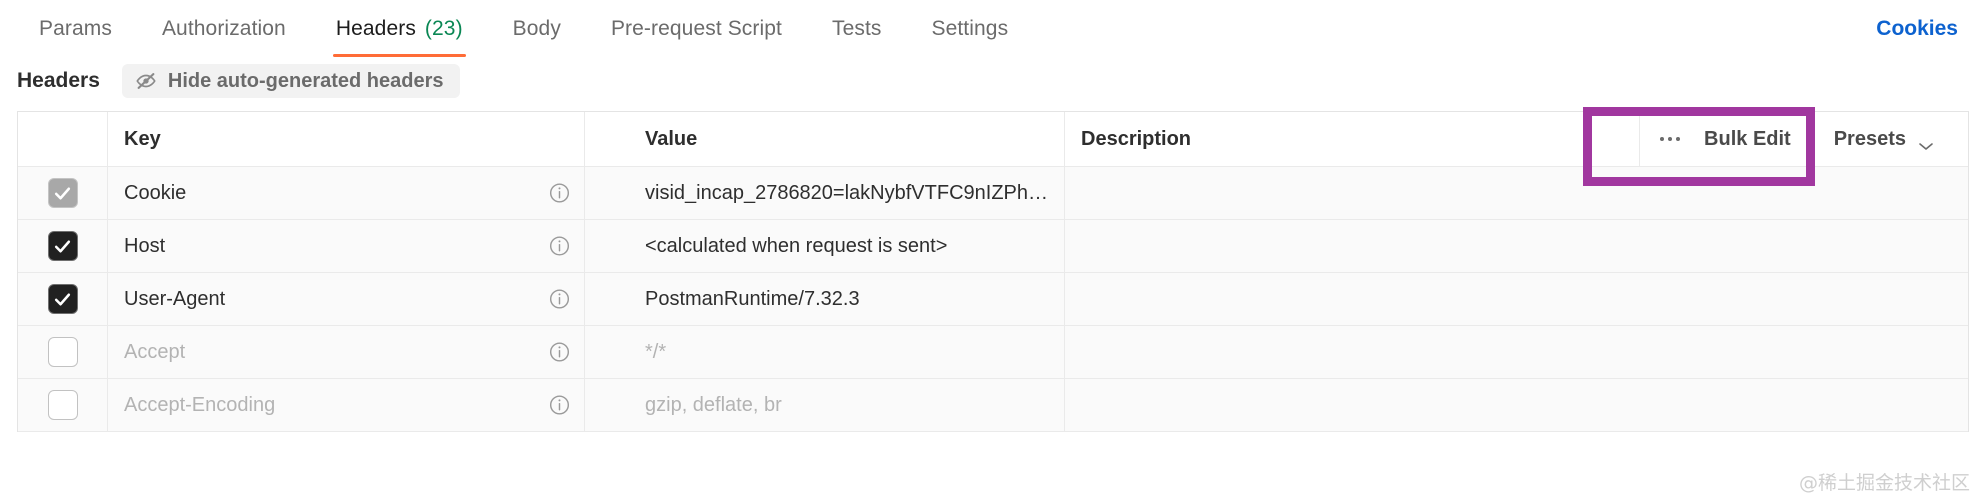 This screenshot has width=1986, height=500. Describe the element at coordinates (1136, 138) in the screenshot. I see `column-header-description-label: Description` at that location.